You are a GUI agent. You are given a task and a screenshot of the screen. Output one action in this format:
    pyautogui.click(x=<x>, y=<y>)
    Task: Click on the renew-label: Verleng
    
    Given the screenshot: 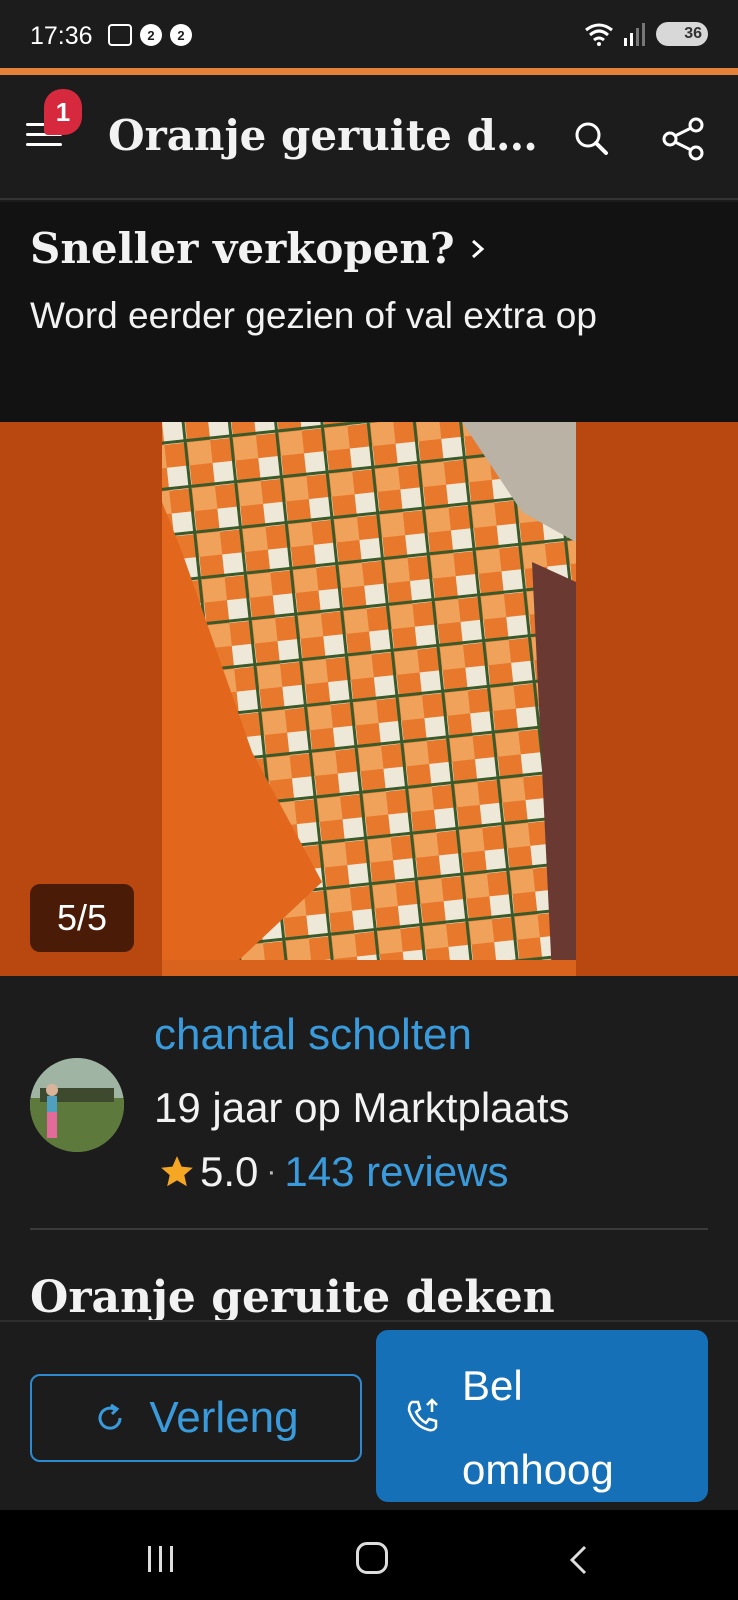 What is the action you would take?
    pyautogui.click(x=224, y=1417)
    